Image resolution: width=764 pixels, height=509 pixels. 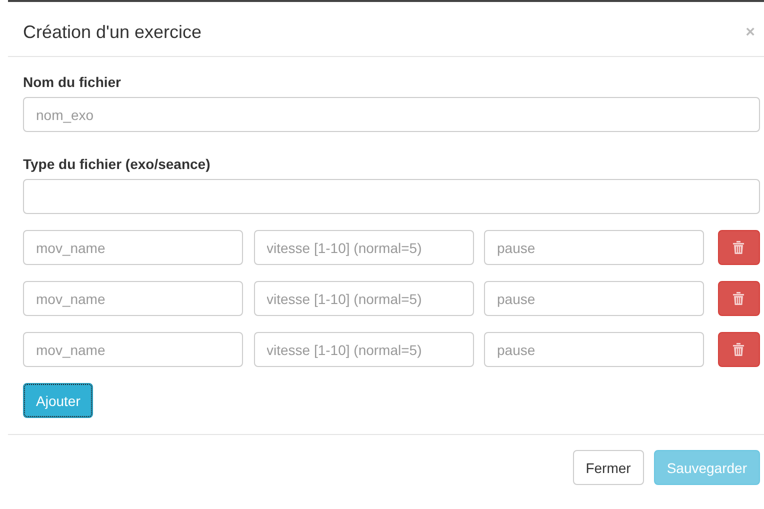 What do you see at coordinates (72, 82) in the screenshot?
I see `field-label: Nom du fichier` at bounding box center [72, 82].